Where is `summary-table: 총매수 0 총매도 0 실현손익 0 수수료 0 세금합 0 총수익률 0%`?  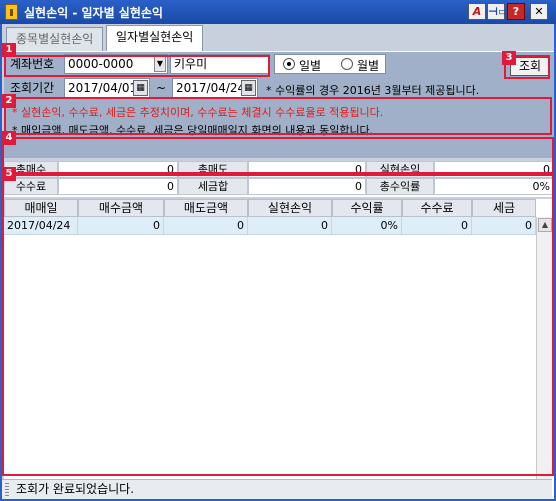 summary-table: 총매수 0 총매도 0 실현손익 0 수수료 0 세금합 0 총수익률 0% is located at coordinates (279, 179).